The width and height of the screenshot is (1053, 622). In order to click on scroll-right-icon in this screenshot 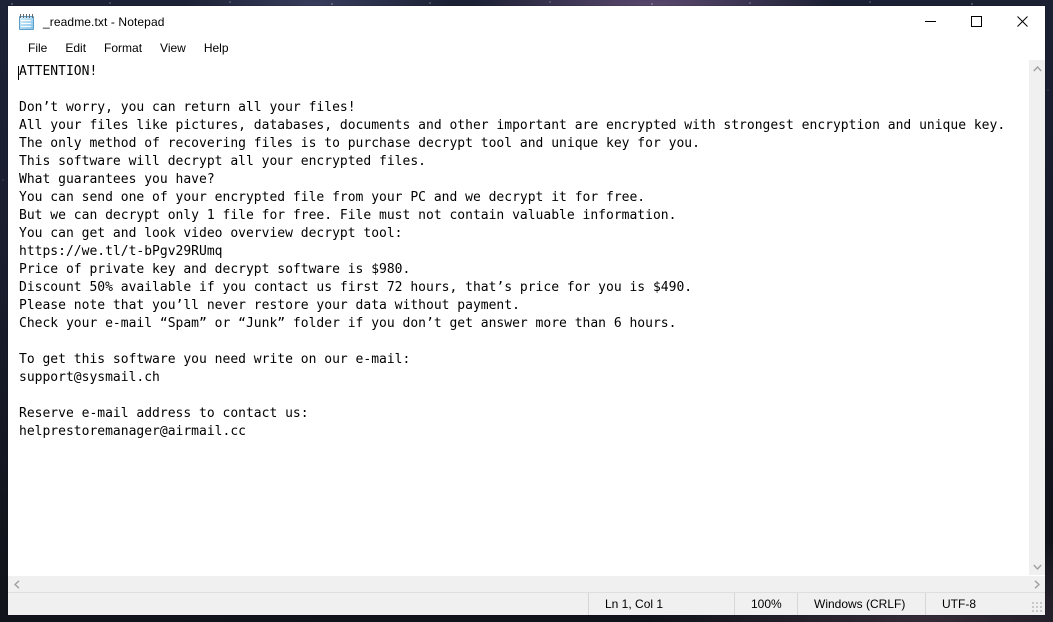, I will do `click(1036, 584)`.